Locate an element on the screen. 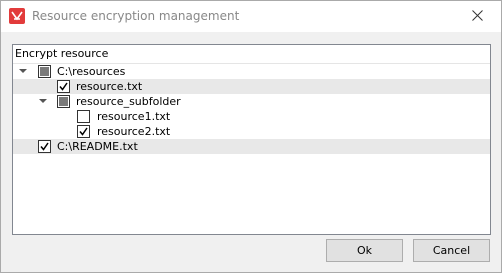 The width and height of the screenshot is (502, 273). window-title: Resource encryption management is located at coordinates (136, 16).